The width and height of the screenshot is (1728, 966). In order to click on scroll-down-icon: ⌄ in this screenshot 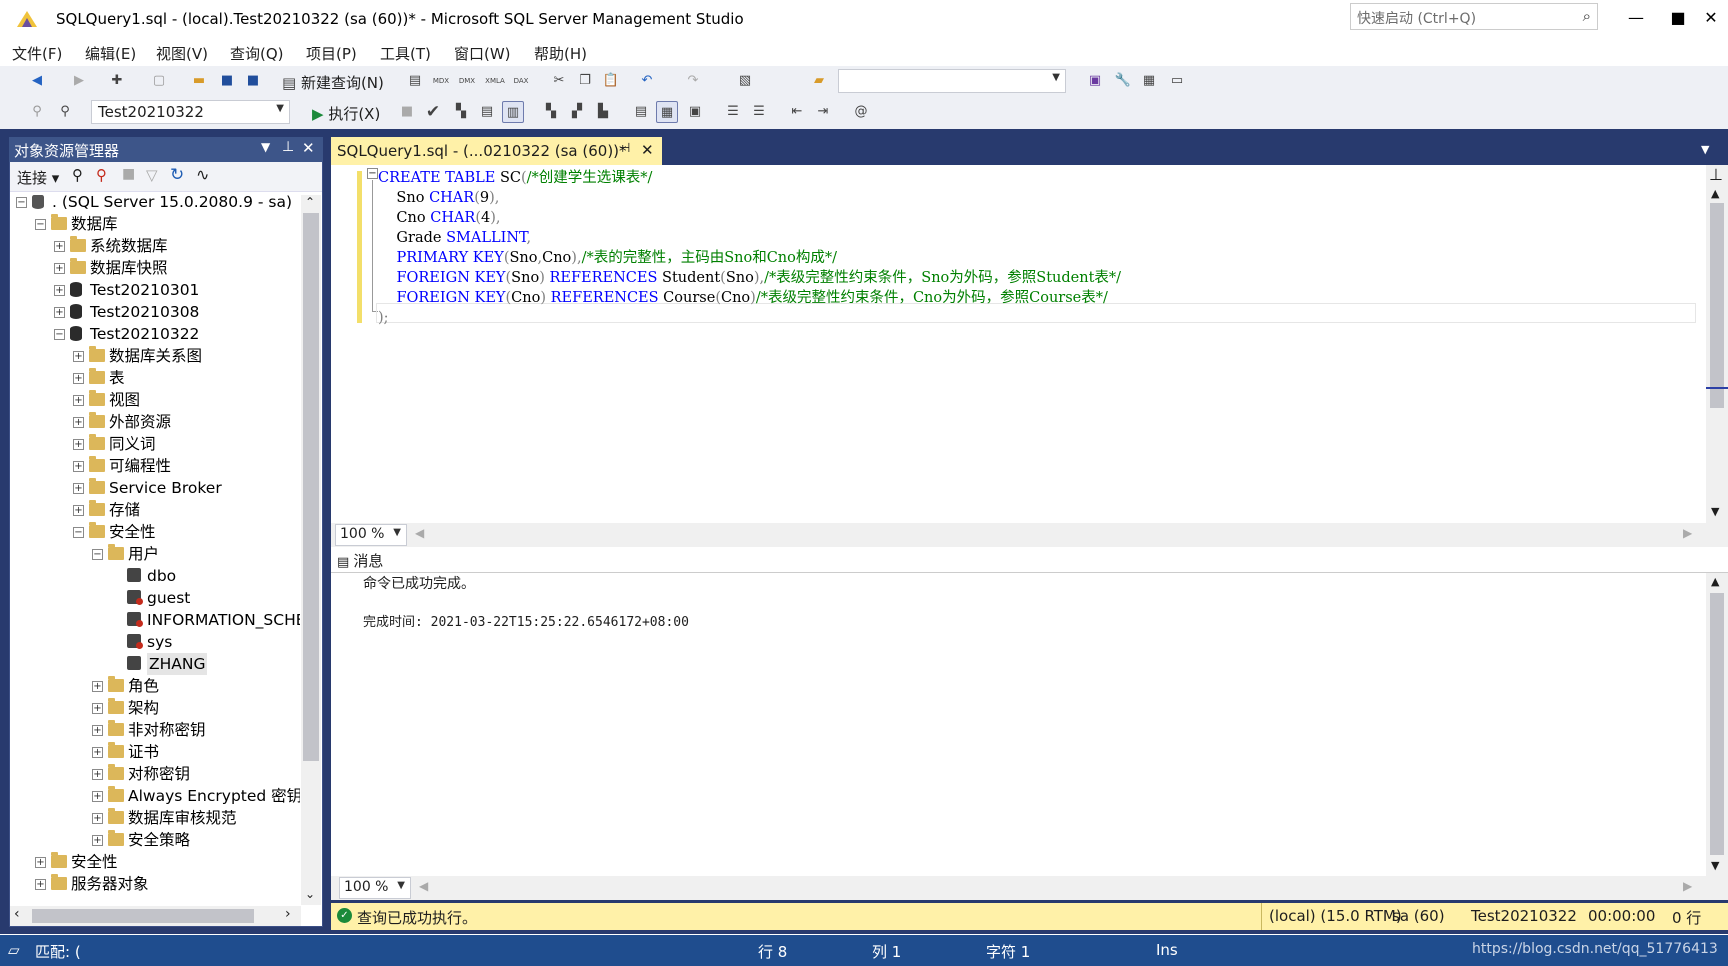, I will do `click(310, 894)`.